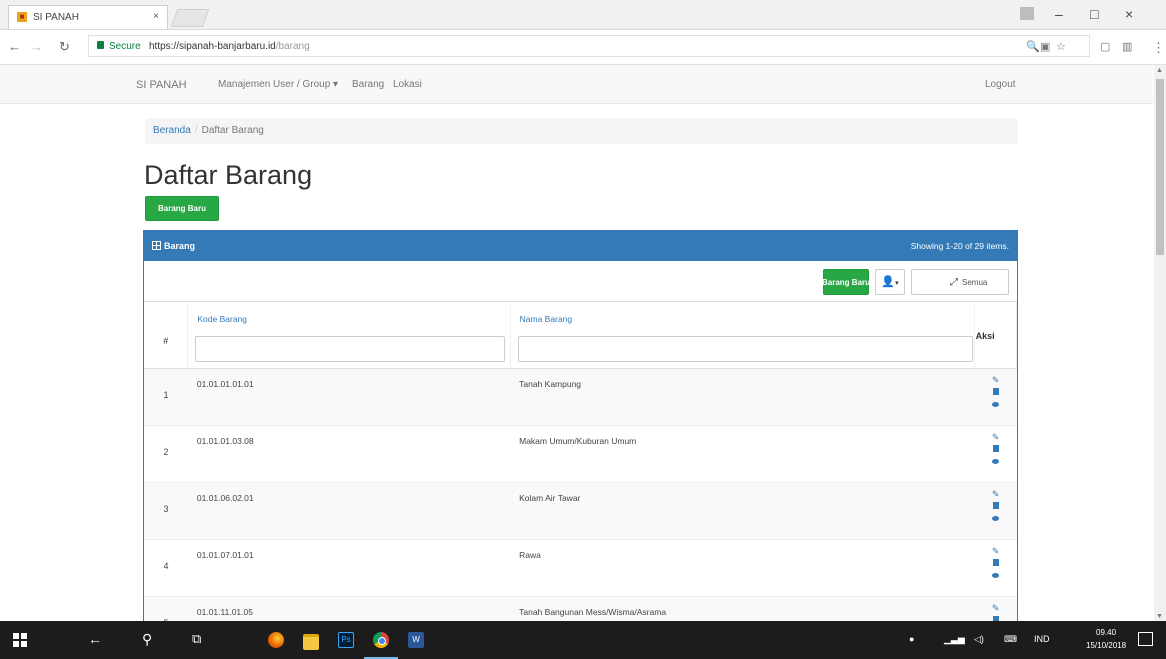 This screenshot has width=1166, height=659. Describe the element at coordinates (232, 130) in the screenshot. I see `breadcrumb-current: Daftar Barang` at that location.